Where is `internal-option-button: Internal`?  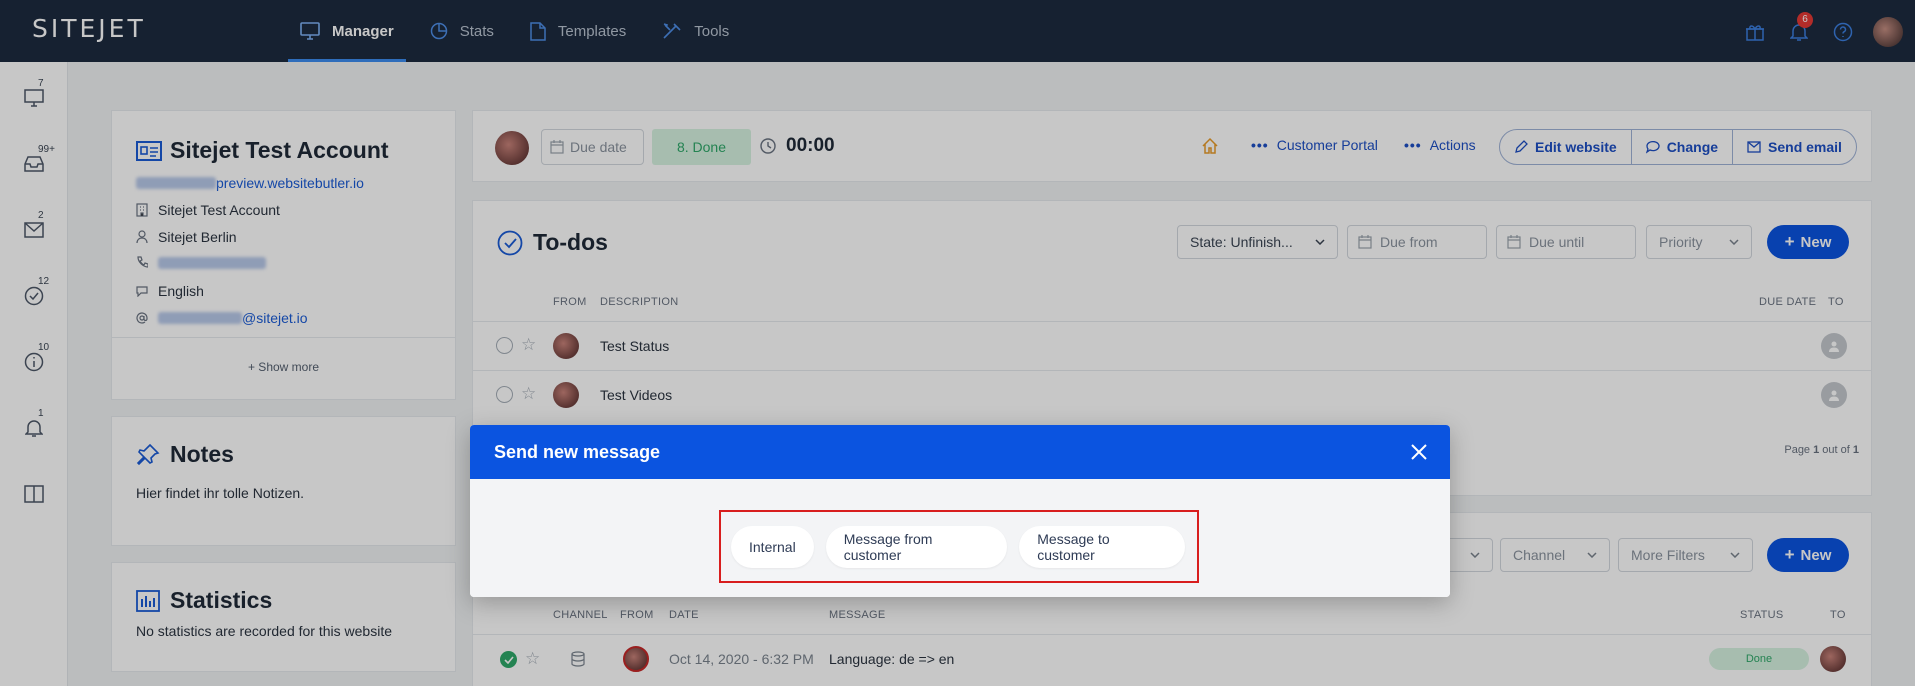 internal-option-button: Internal is located at coordinates (772, 546).